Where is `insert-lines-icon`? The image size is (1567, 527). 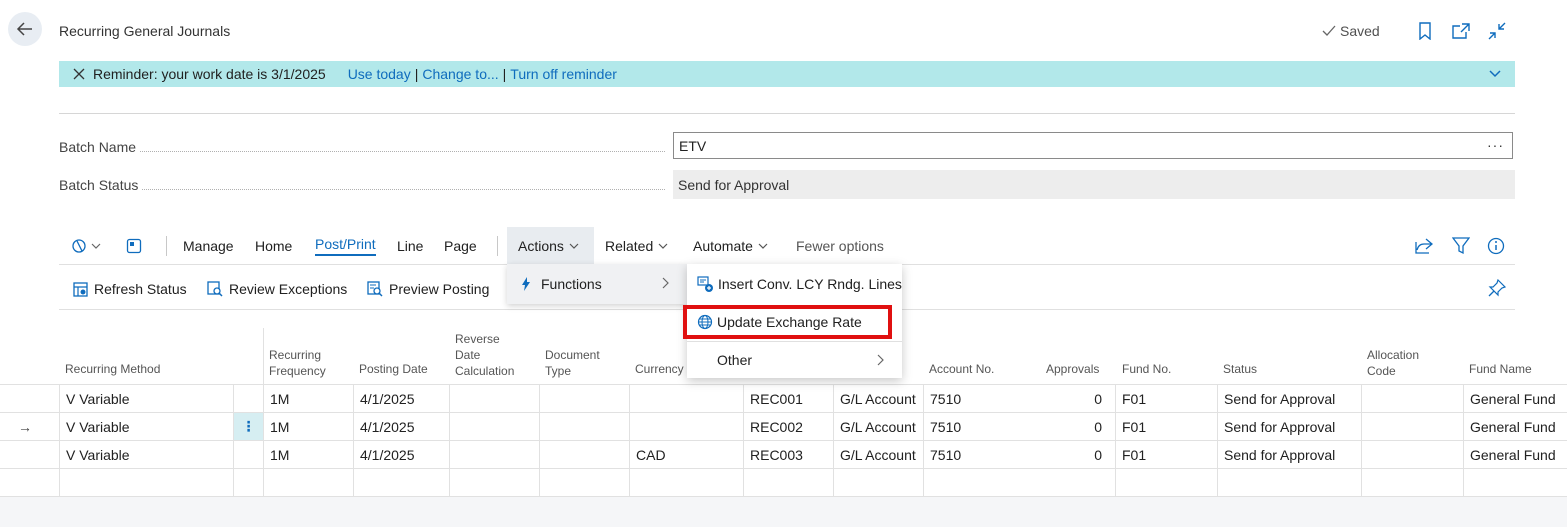 insert-lines-icon is located at coordinates (705, 284).